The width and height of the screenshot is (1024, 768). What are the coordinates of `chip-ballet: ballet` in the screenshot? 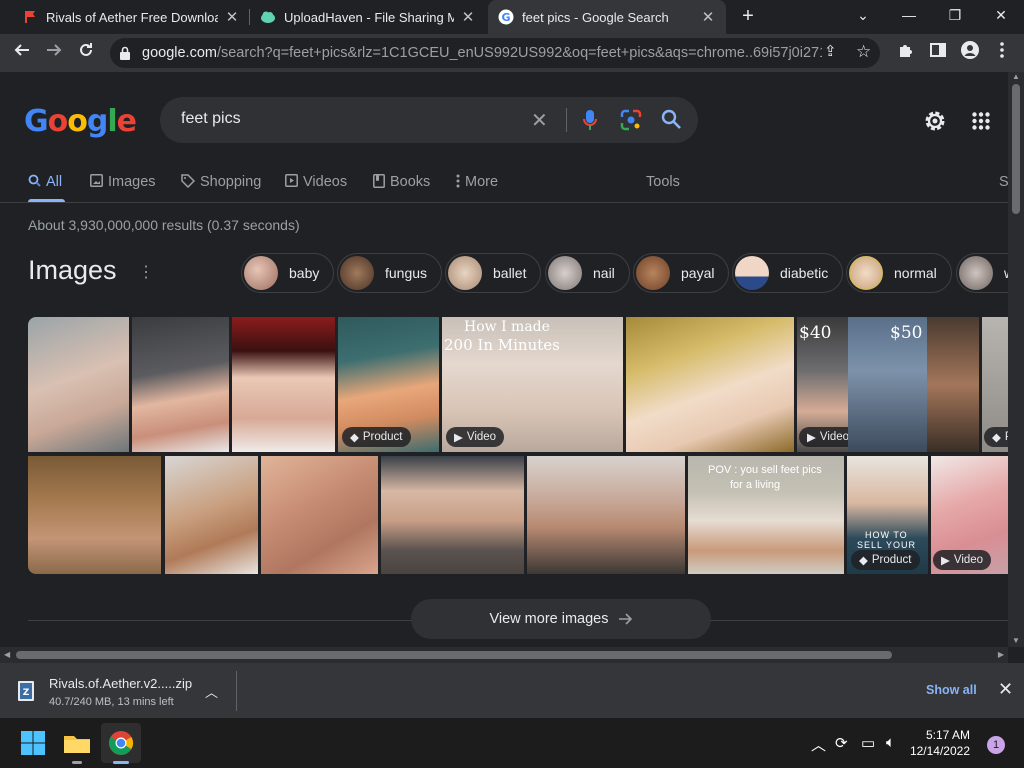 It's located at (493, 273).